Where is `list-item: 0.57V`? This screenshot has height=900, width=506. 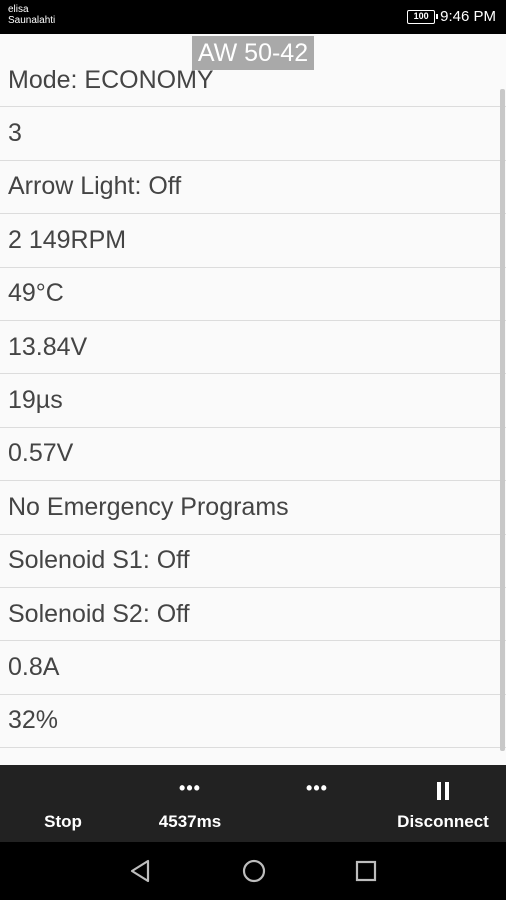
list-item: 0.57V is located at coordinates (253, 455).